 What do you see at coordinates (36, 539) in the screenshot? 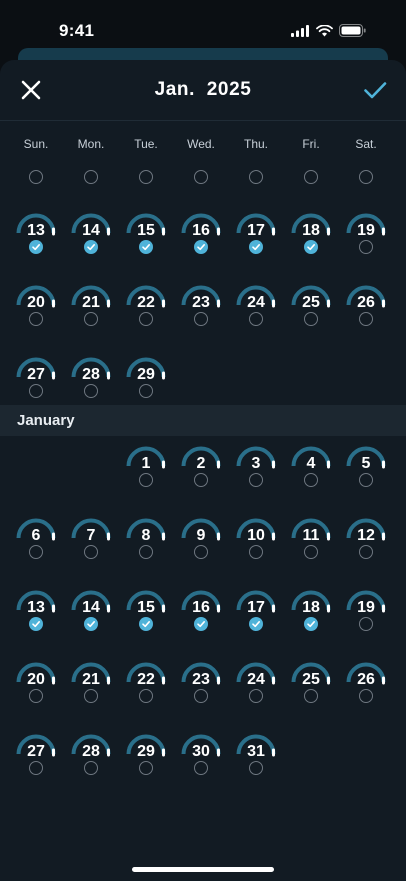
I see `calendar-day: 6` at bounding box center [36, 539].